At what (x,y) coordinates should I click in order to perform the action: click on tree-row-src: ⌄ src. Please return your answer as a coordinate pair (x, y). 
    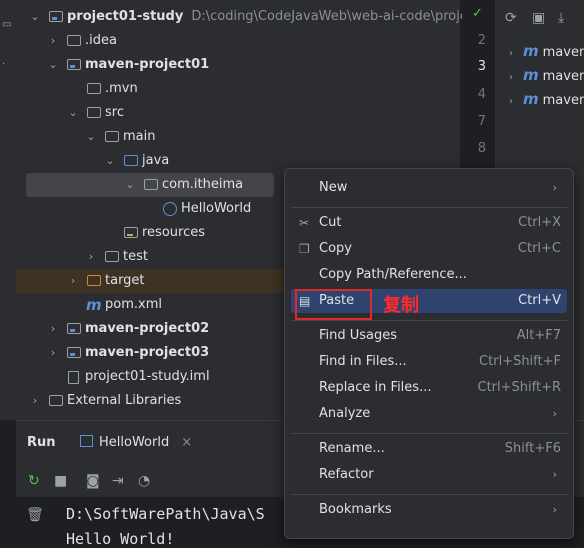
    Looking at the image, I should click on (238, 113).